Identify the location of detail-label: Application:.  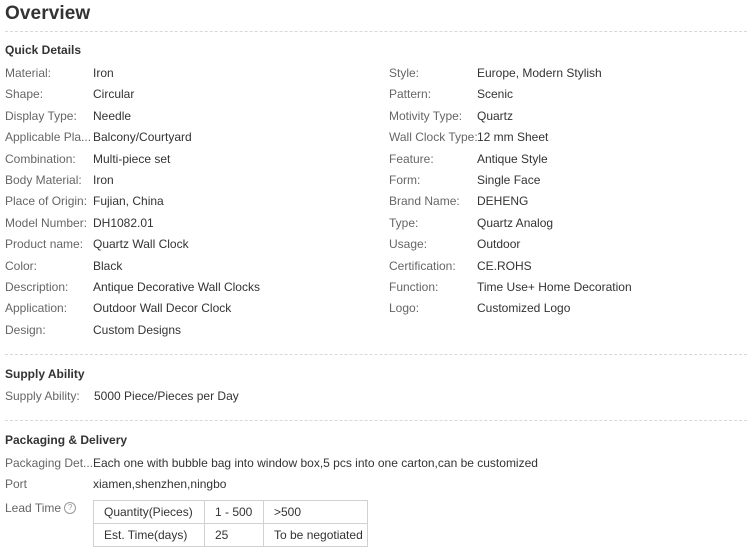
(36, 308).